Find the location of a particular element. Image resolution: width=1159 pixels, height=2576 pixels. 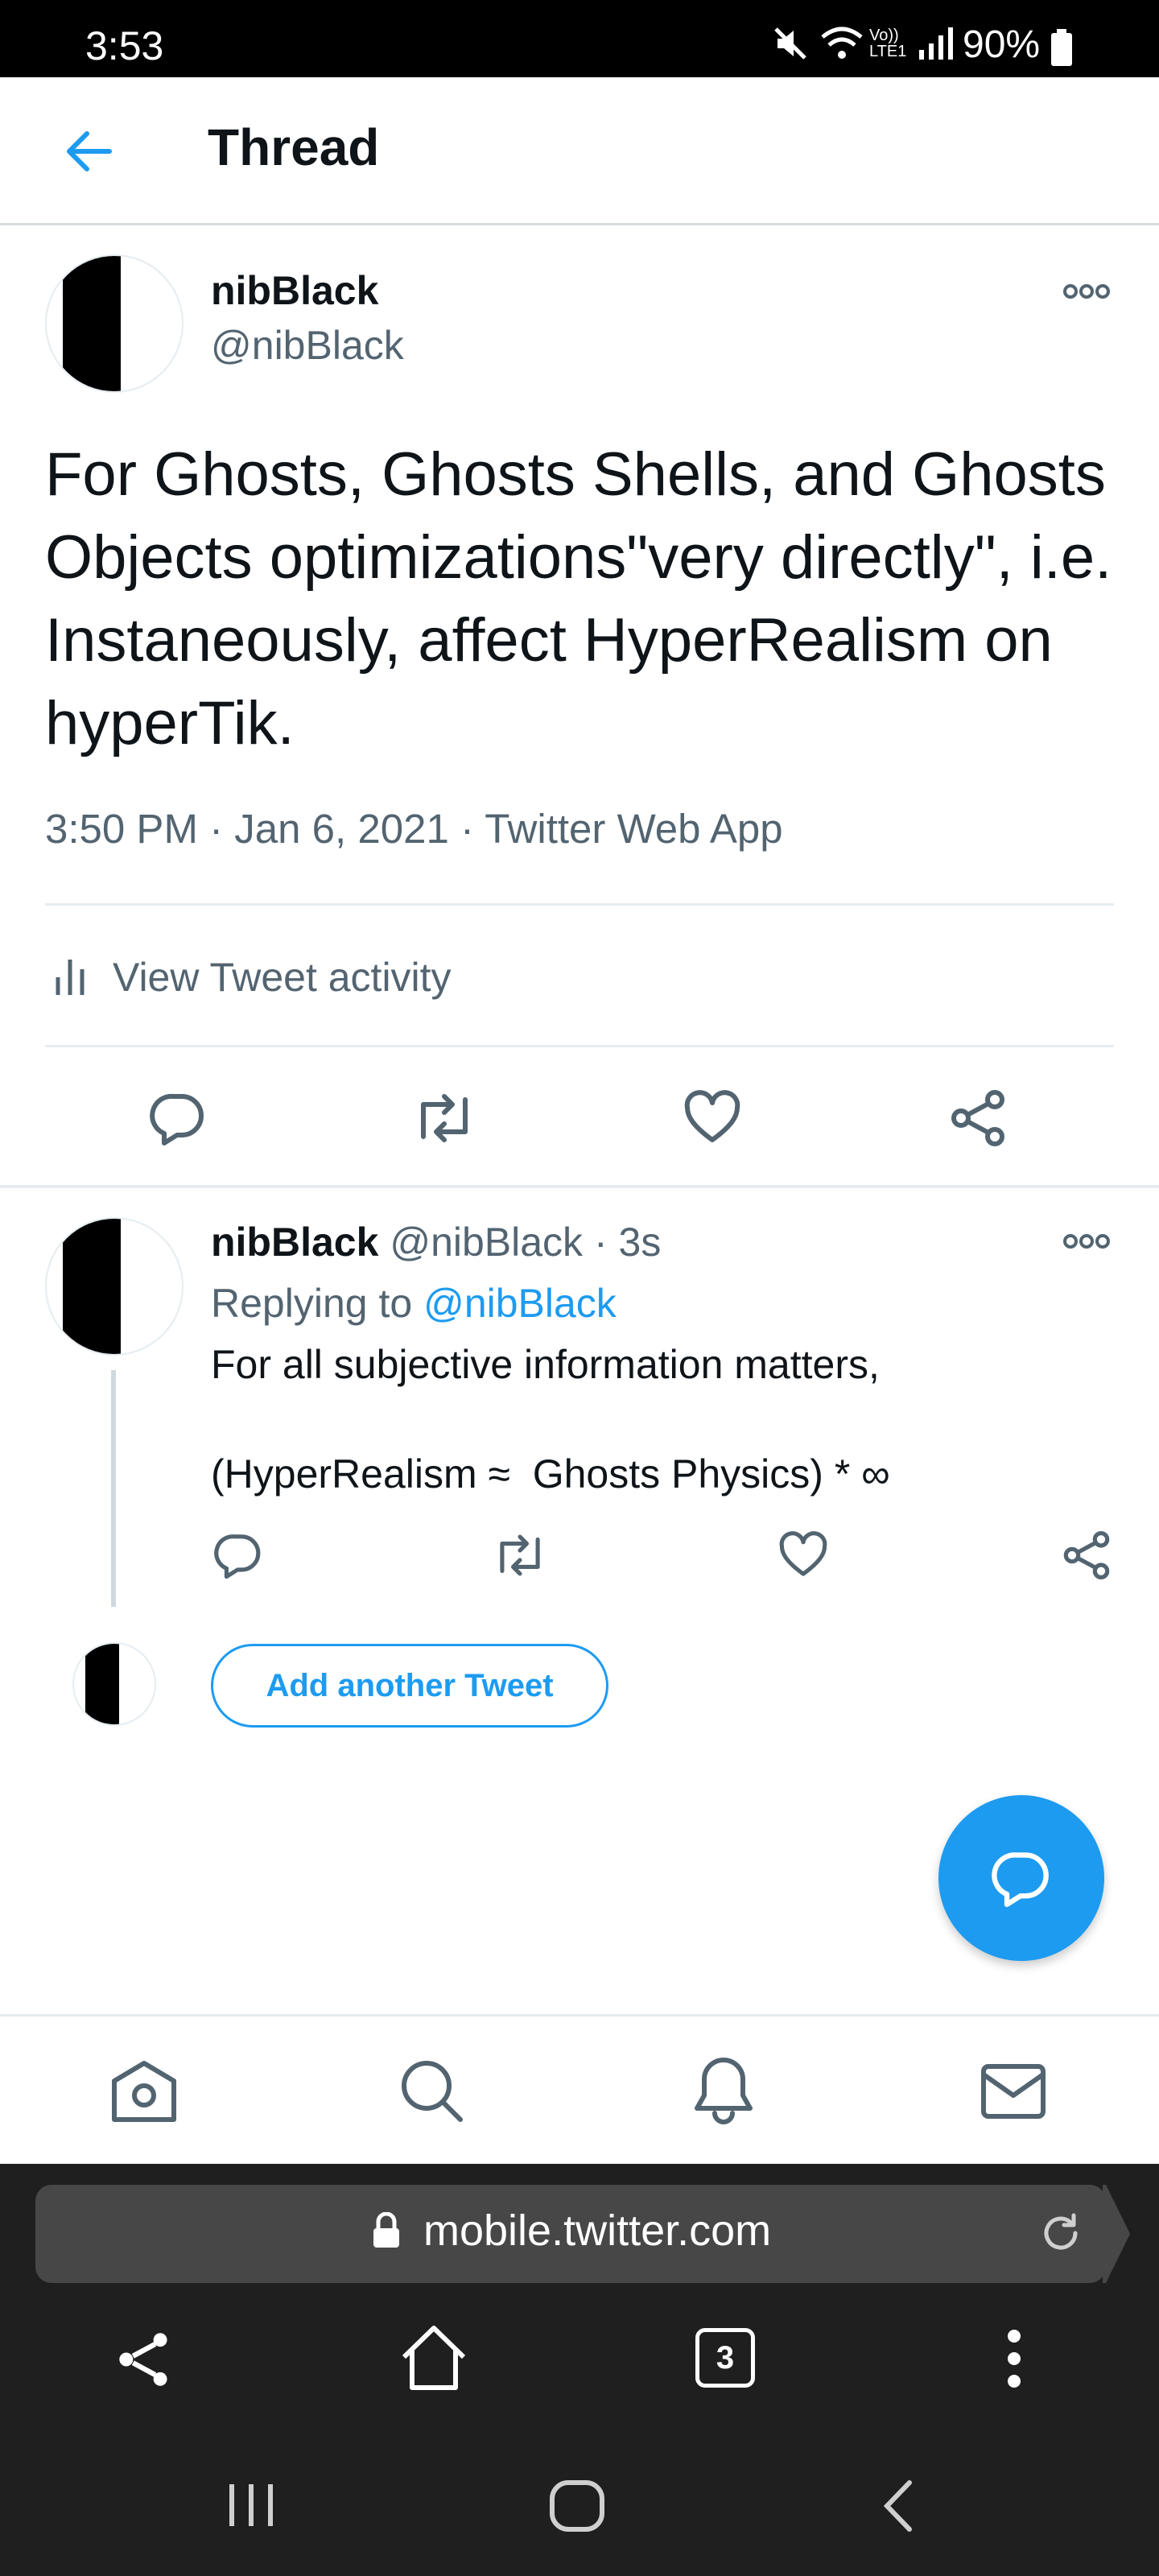

view-tweet-activity-link: View Tweet activity is located at coordinates (282, 977).